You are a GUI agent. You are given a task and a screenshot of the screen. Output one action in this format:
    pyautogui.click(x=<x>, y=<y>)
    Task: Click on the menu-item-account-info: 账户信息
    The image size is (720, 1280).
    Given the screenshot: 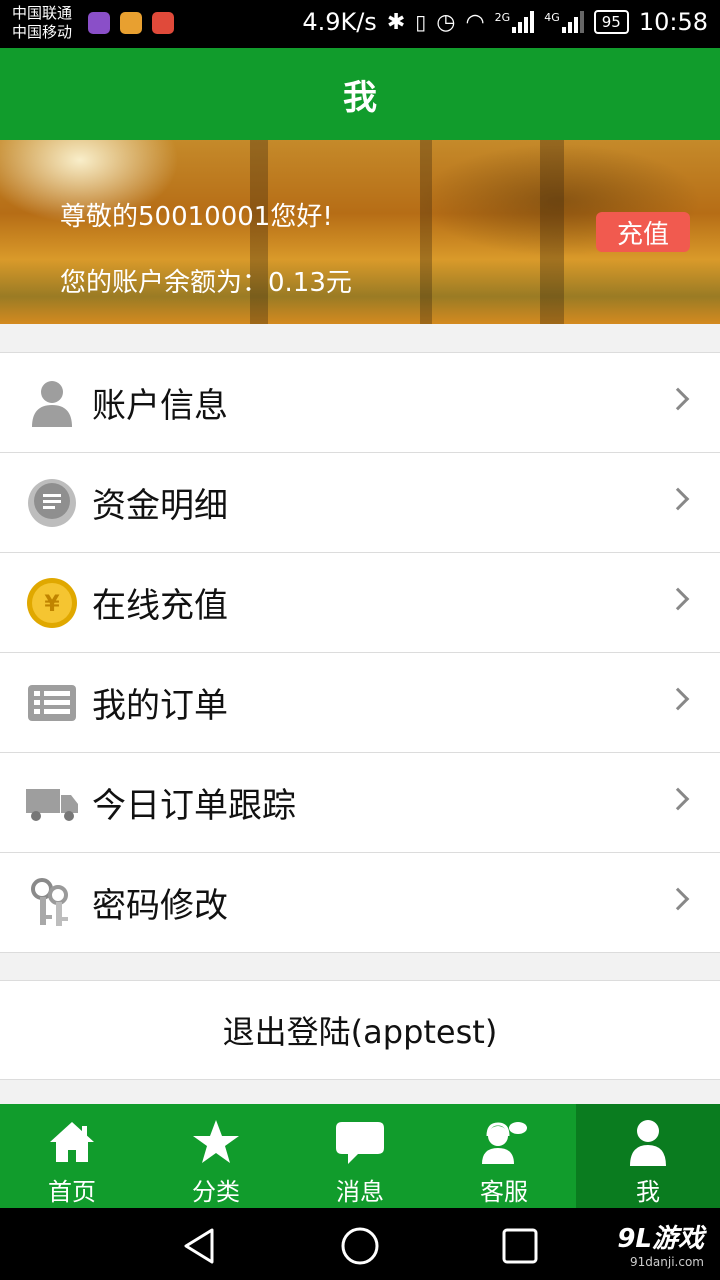 What is the action you would take?
    pyautogui.click(x=360, y=403)
    